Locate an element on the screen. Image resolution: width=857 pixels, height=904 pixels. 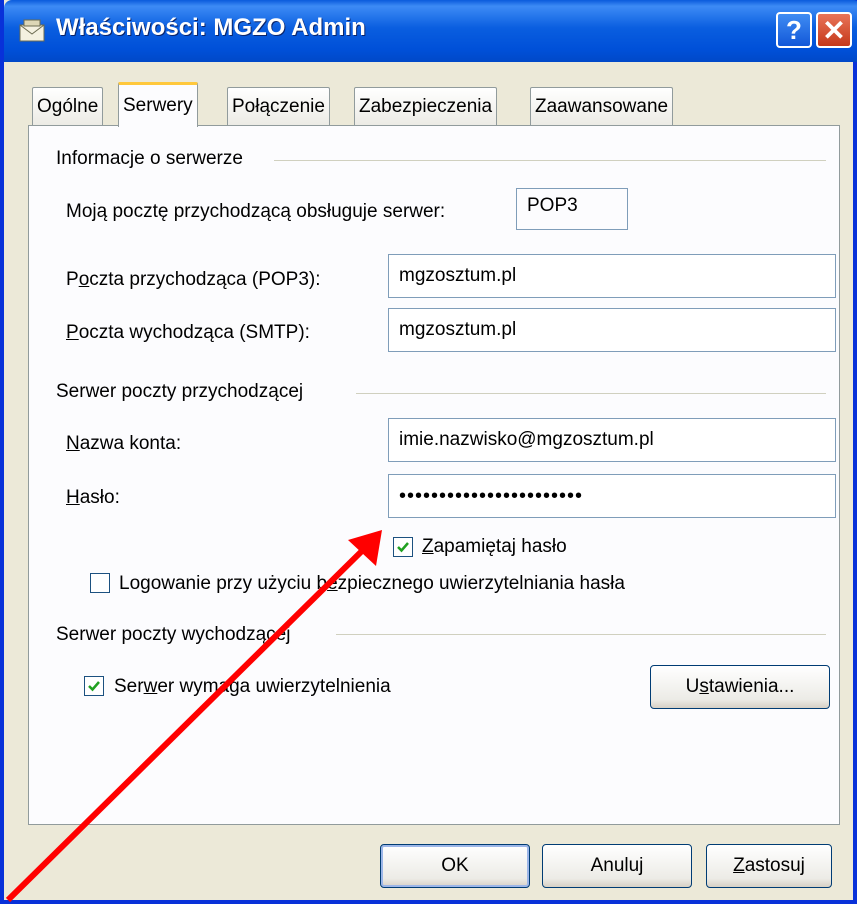
help-button: ? is located at coordinates (794, 30).